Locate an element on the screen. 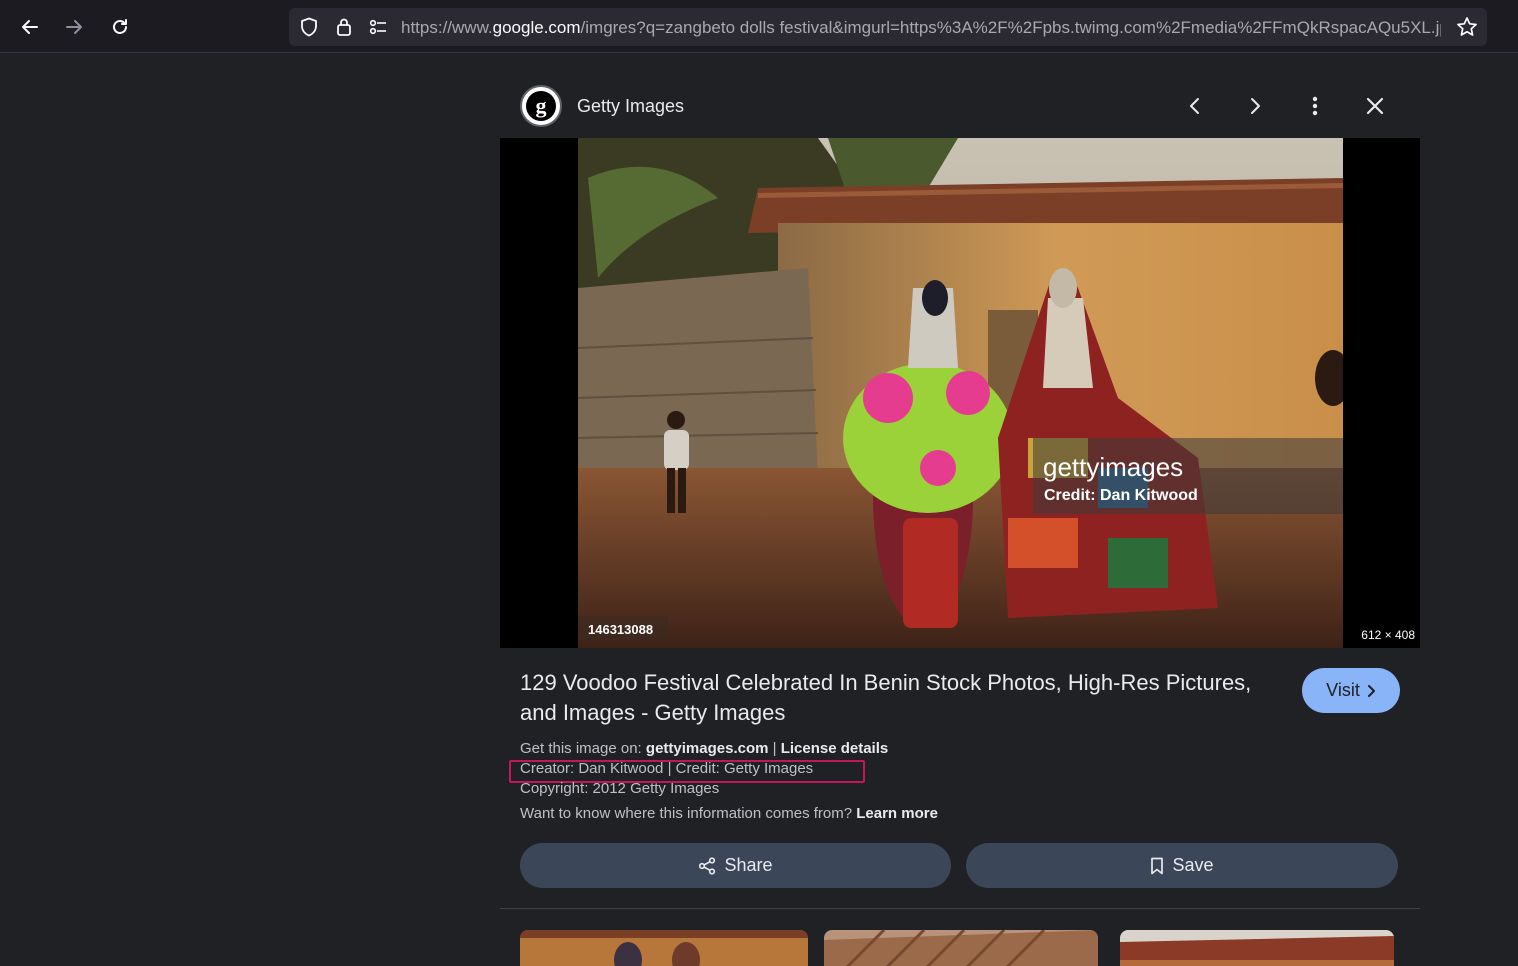 This screenshot has width=1518, height=966. url-host: google.com is located at coordinates (536, 27).